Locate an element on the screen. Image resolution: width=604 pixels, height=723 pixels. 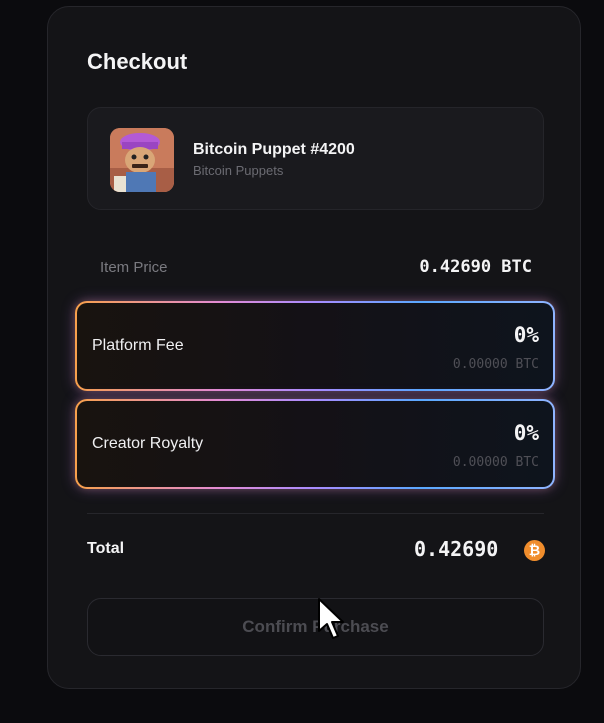
item-card: Bitcoin Puppet #4200 Bitcoin Puppets is located at coordinates (315, 158).